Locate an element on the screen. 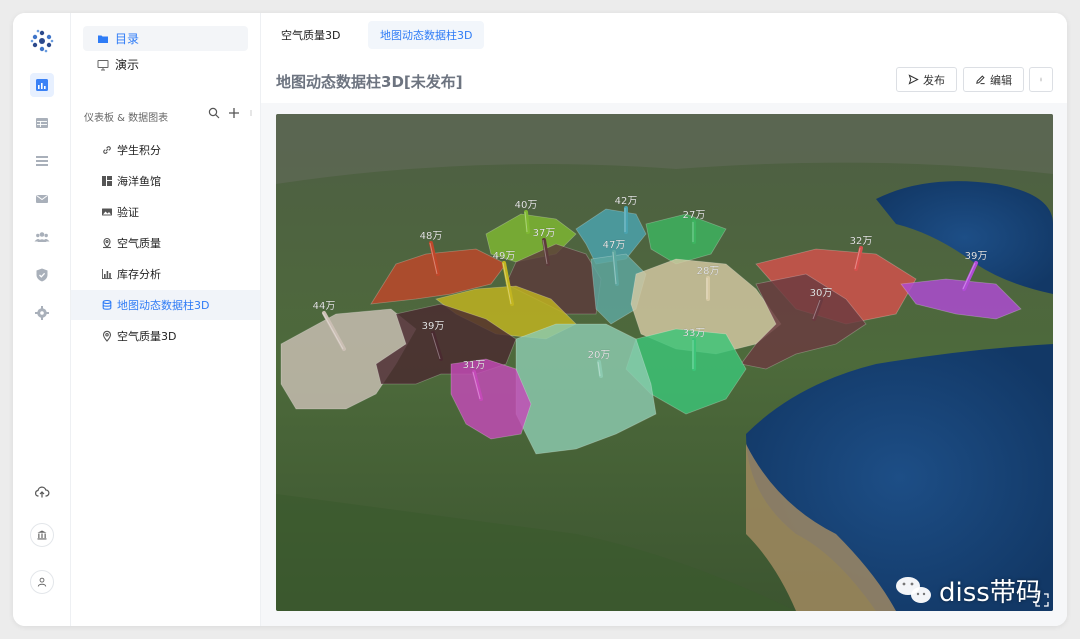  data-label: 42万 is located at coordinates (626, 201).